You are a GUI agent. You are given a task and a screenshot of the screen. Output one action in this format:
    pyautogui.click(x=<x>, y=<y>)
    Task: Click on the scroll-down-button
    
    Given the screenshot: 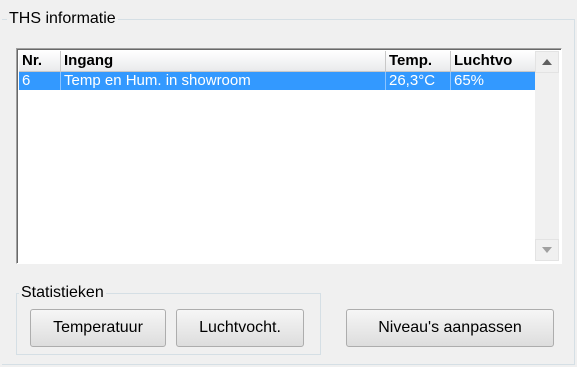 What is the action you would take?
    pyautogui.click(x=547, y=250)
    